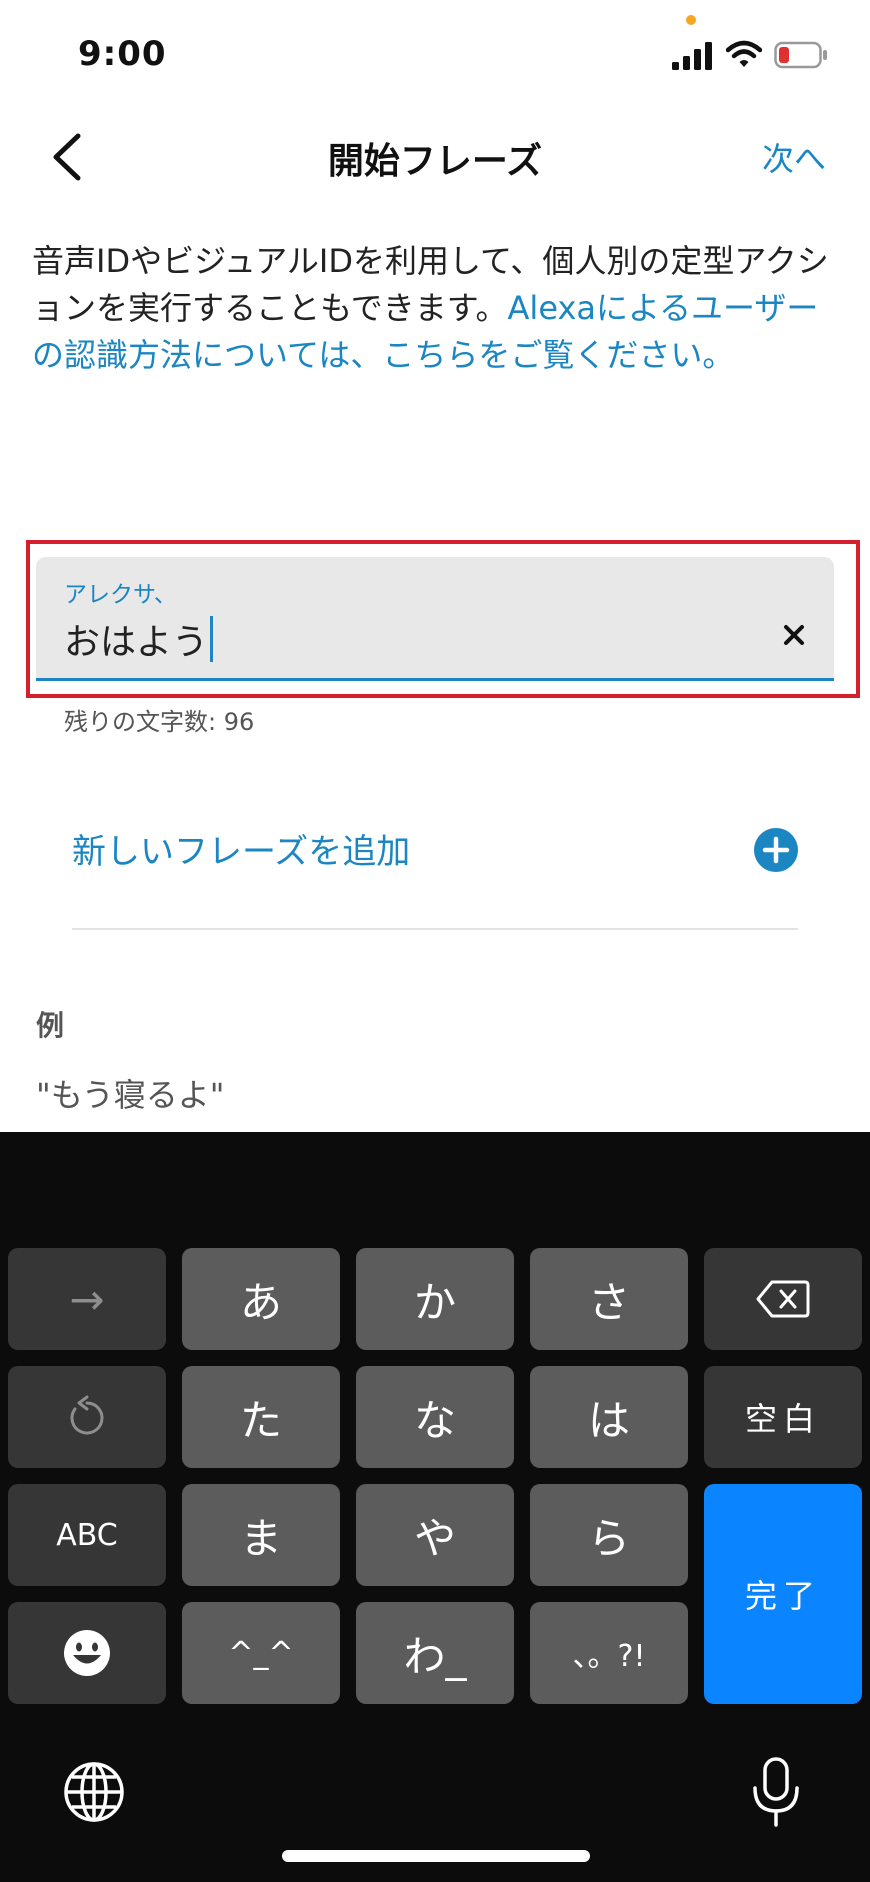 This screenshot has height=1882, width=870. Describe the element at coordinates (435, 851) in the screenshot. I see `add-phrase-button: 新しいフレーズを追加` at that location.